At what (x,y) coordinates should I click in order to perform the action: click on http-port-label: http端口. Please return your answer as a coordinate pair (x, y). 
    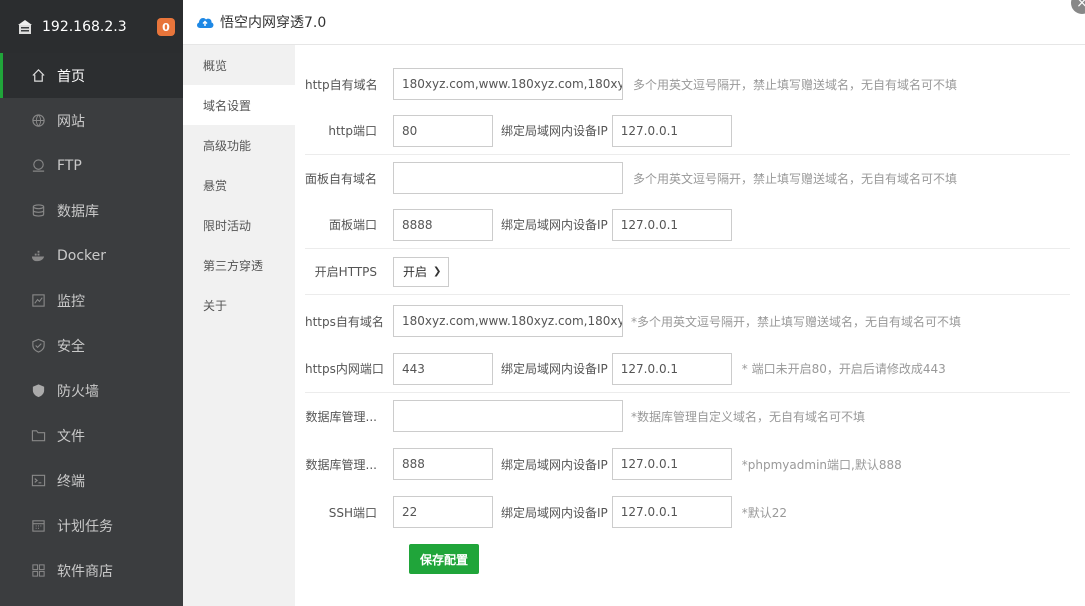
    Looking at the image, I should click on (352, 131).